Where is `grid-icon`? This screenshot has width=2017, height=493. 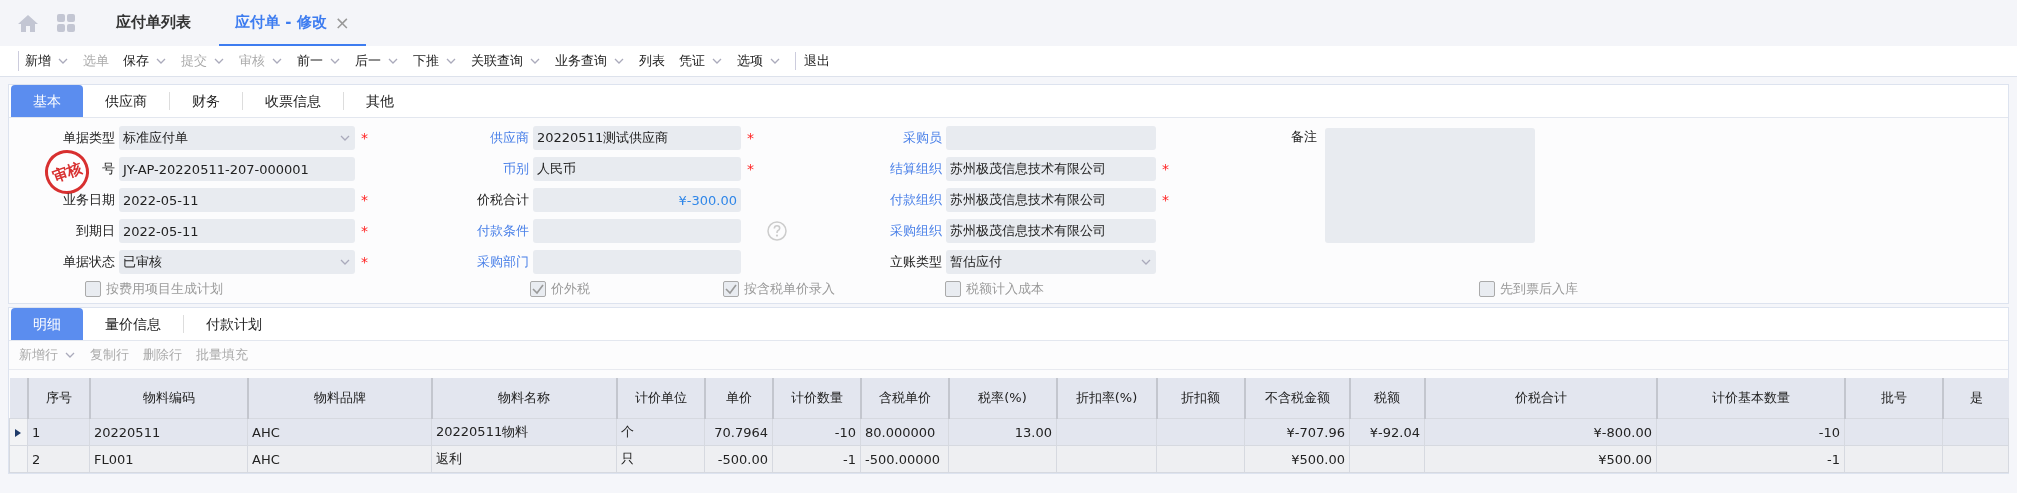
grid-icon is located at coordinates (67, 23).